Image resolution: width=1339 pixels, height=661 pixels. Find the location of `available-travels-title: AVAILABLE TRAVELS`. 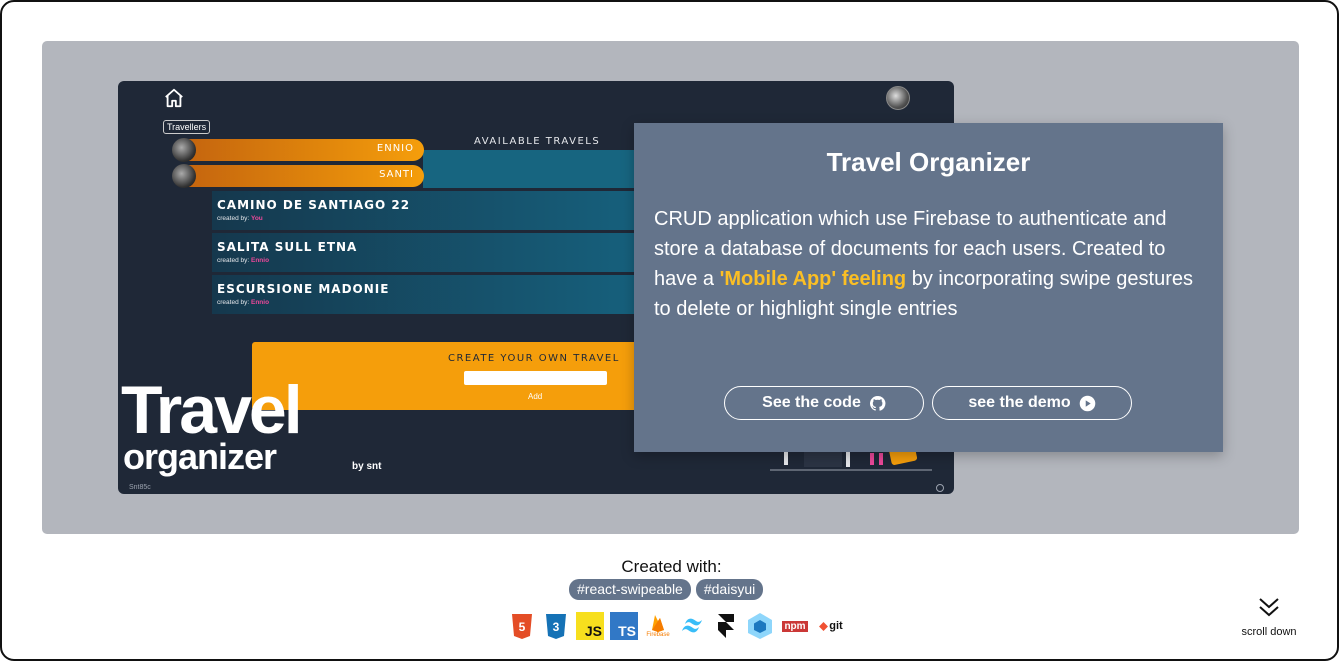

available-travels-title: AVAILABLE TRAVELS is located at coordinates (537, 141).